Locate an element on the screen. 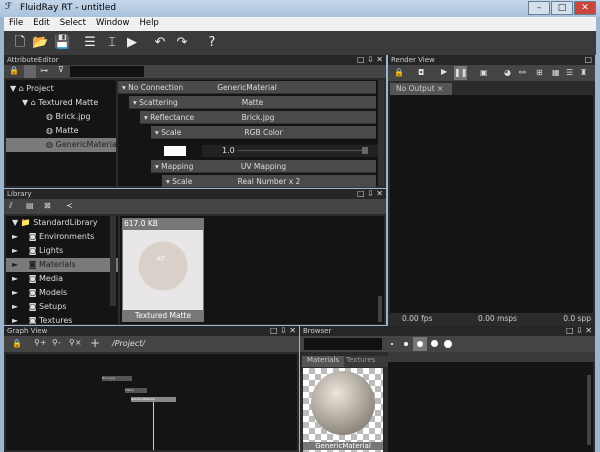  new-file-icon: 🗋 is located at coordinates (20, 43).